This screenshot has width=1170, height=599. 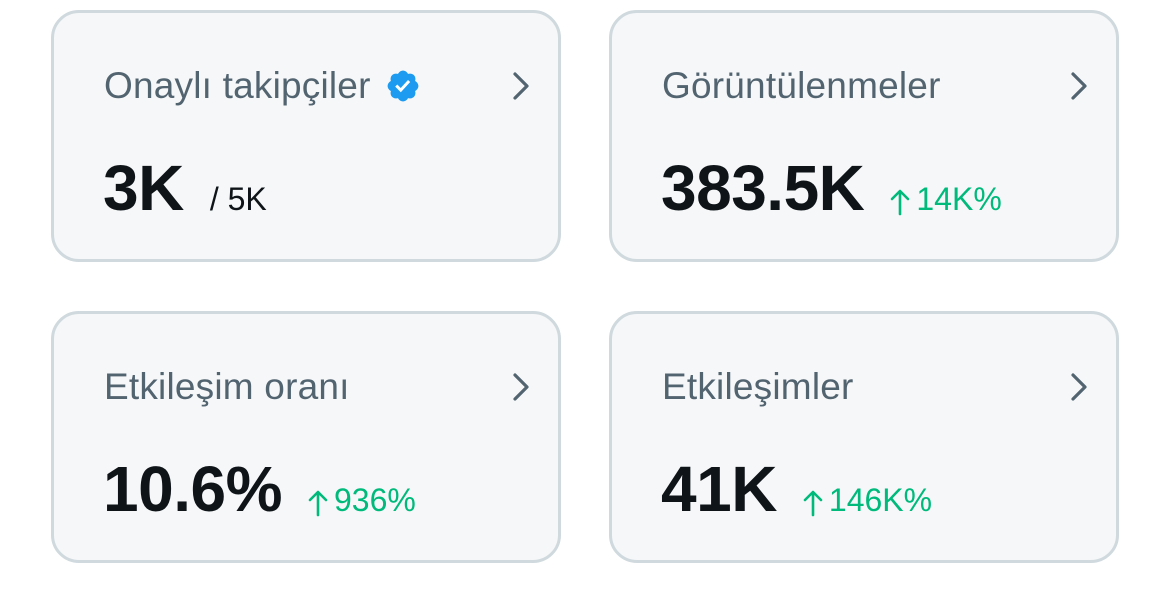 I want to click on card-title: Onaylı takipçiler, so click(x=237, y=85).